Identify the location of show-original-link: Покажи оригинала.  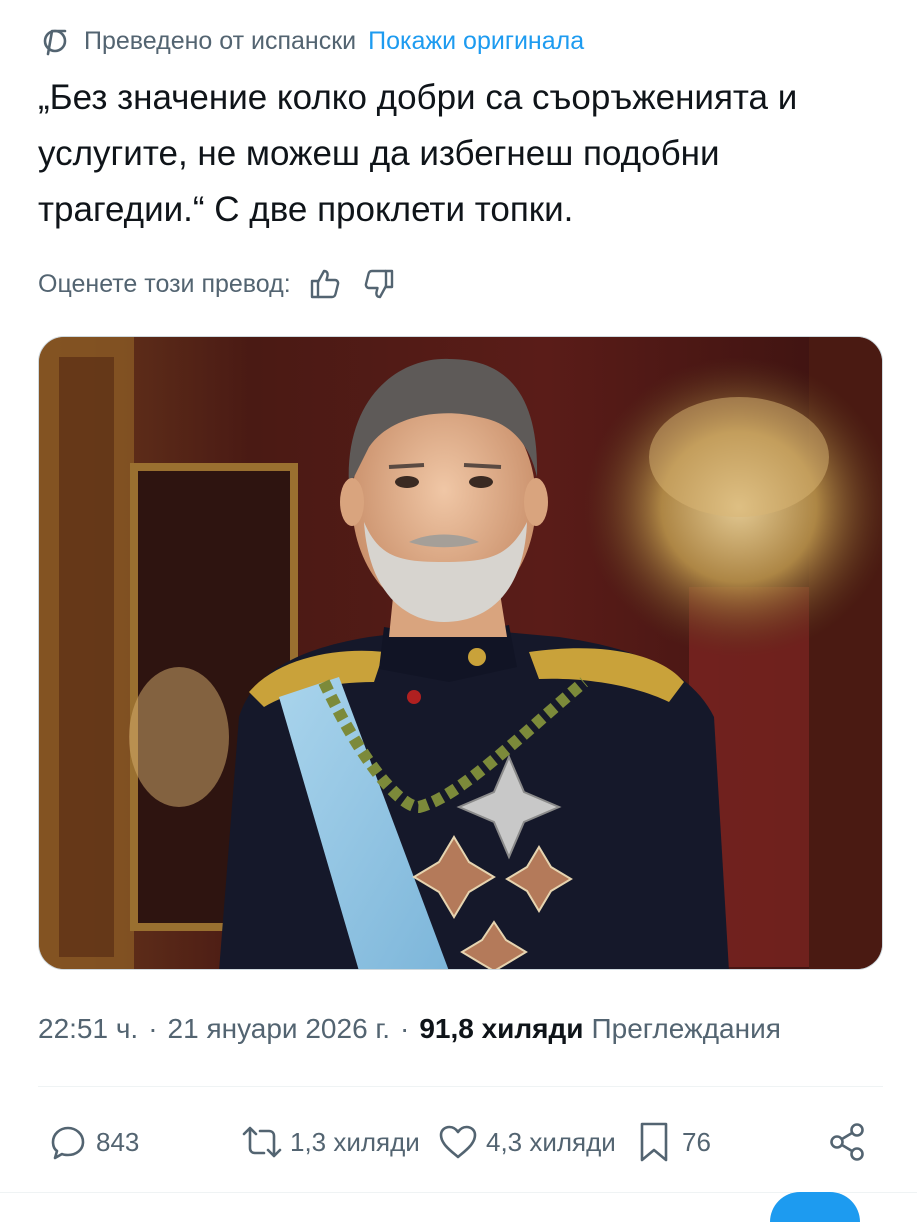
(476, 41).